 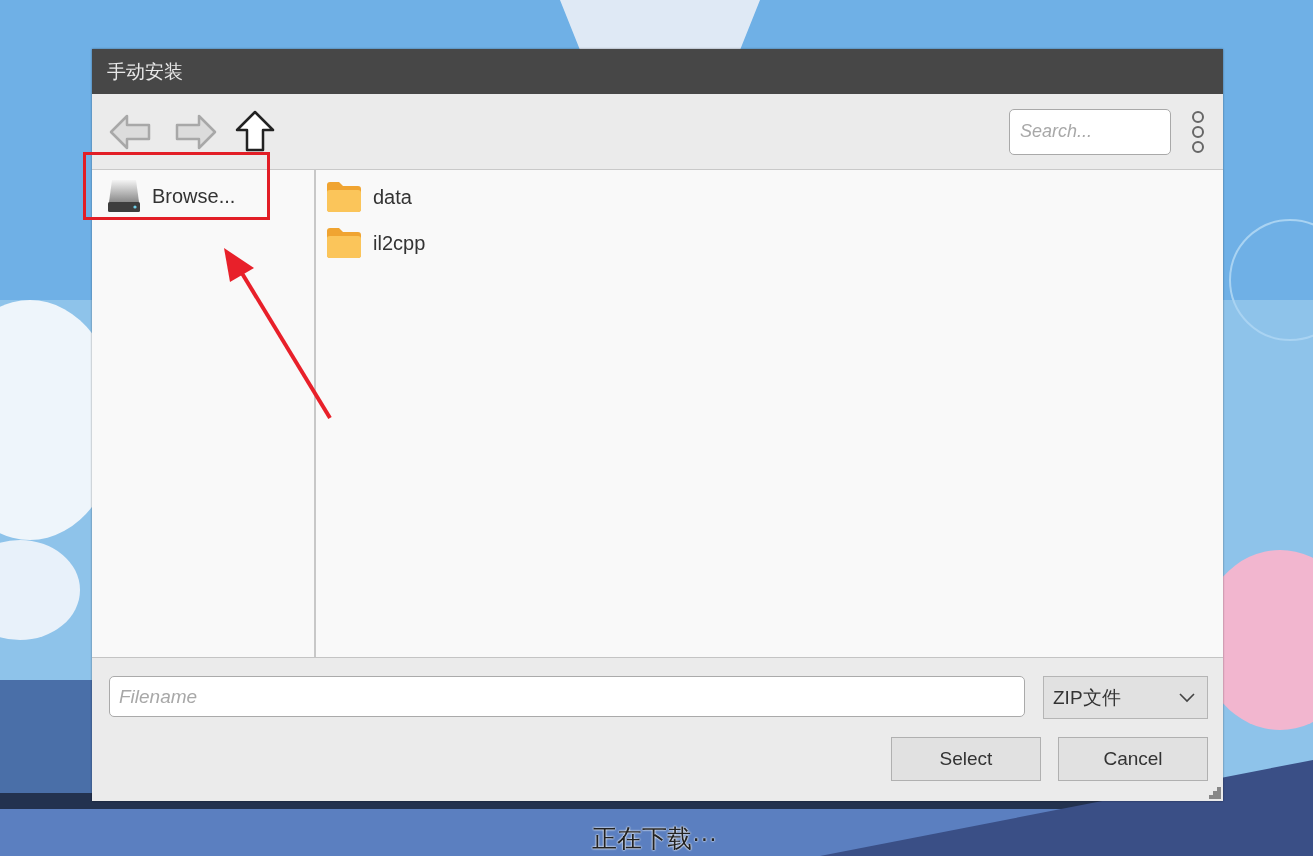 What do you see at coordinates (124, 196) in the screenshot?
I see `drive-icon` at bounding box center [124, 196].